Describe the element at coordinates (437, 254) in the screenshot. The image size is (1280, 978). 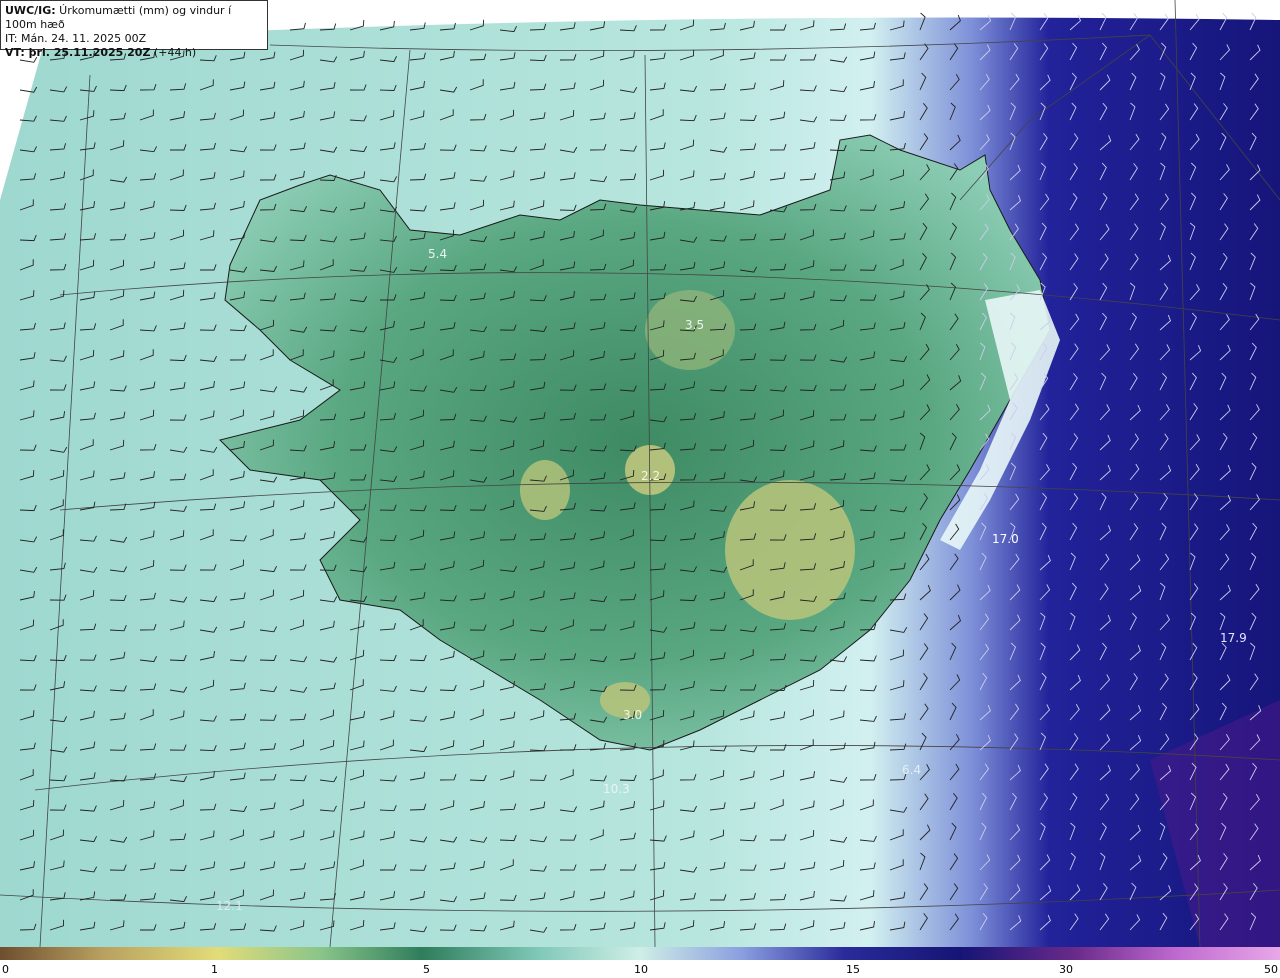
I see `value-label: 5.4` at that location.